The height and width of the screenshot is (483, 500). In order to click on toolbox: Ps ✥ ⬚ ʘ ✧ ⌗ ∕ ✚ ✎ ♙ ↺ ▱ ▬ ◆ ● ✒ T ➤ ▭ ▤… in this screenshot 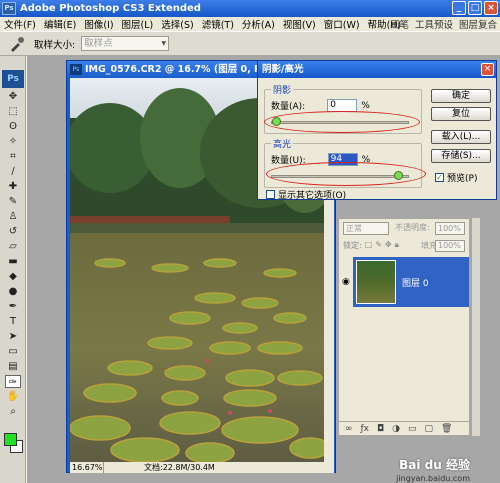, I will do `click(13, 269)`.